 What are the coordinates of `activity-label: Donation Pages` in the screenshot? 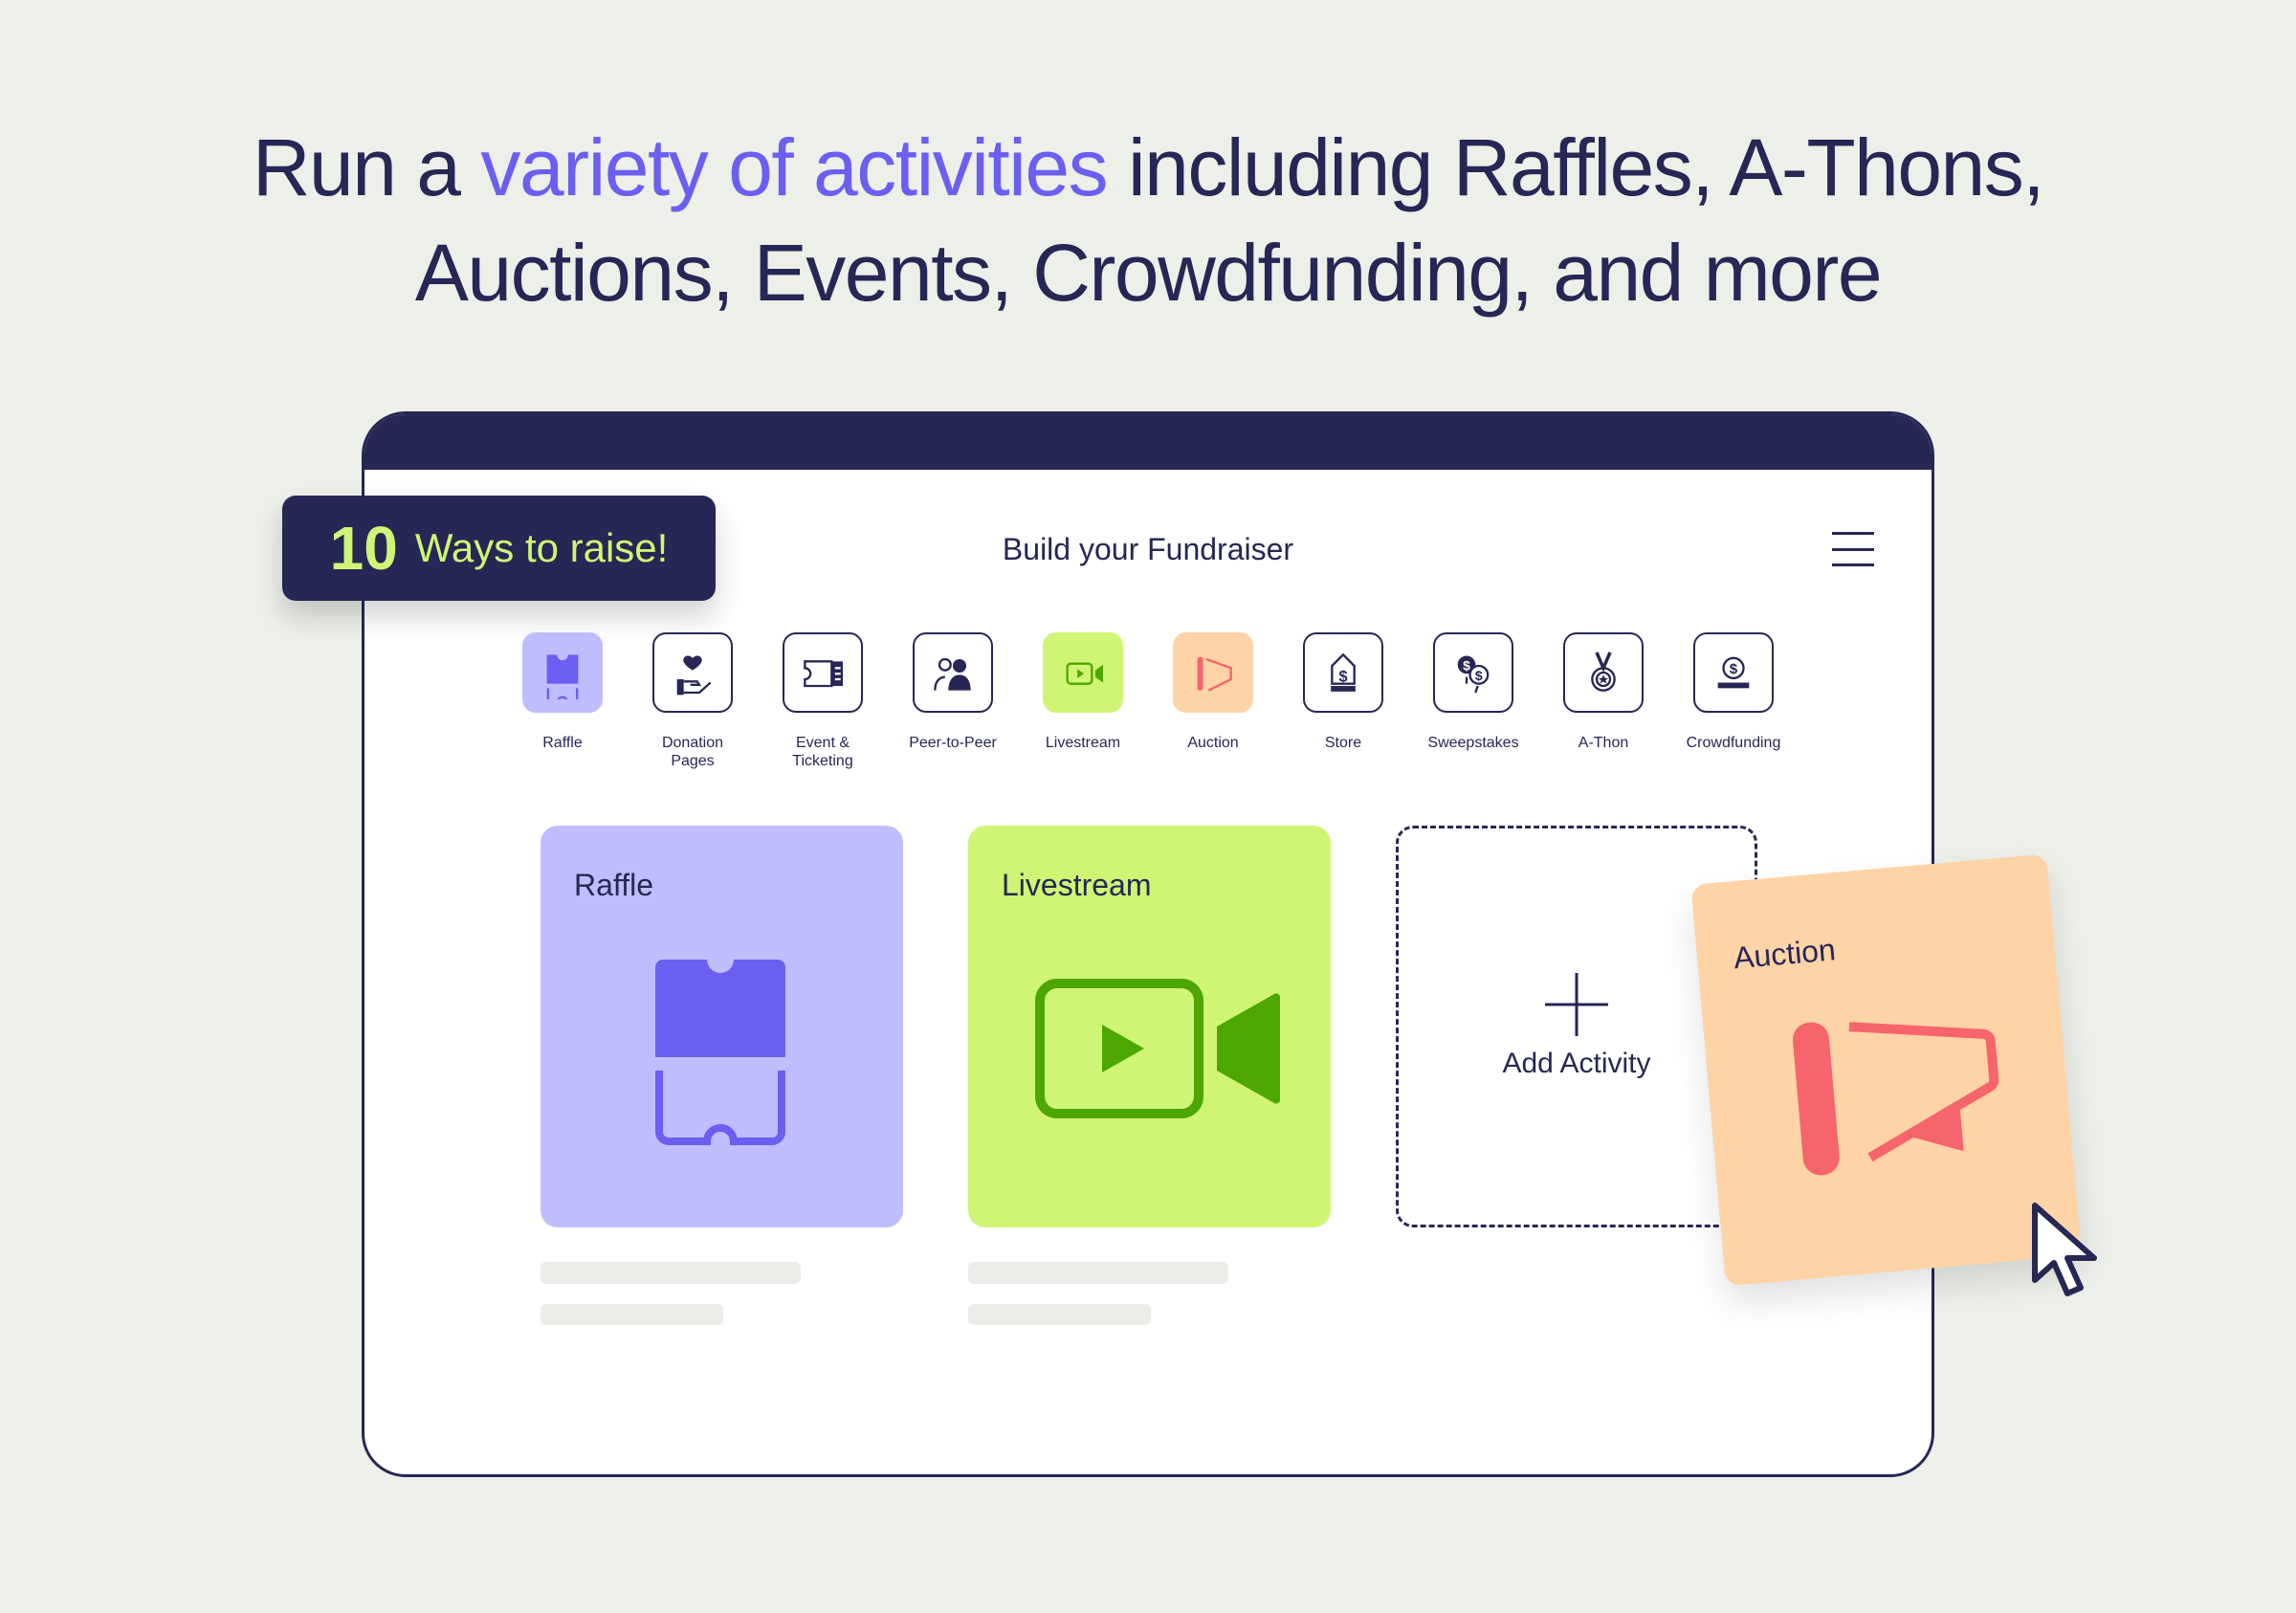 It's located at (693, 752).